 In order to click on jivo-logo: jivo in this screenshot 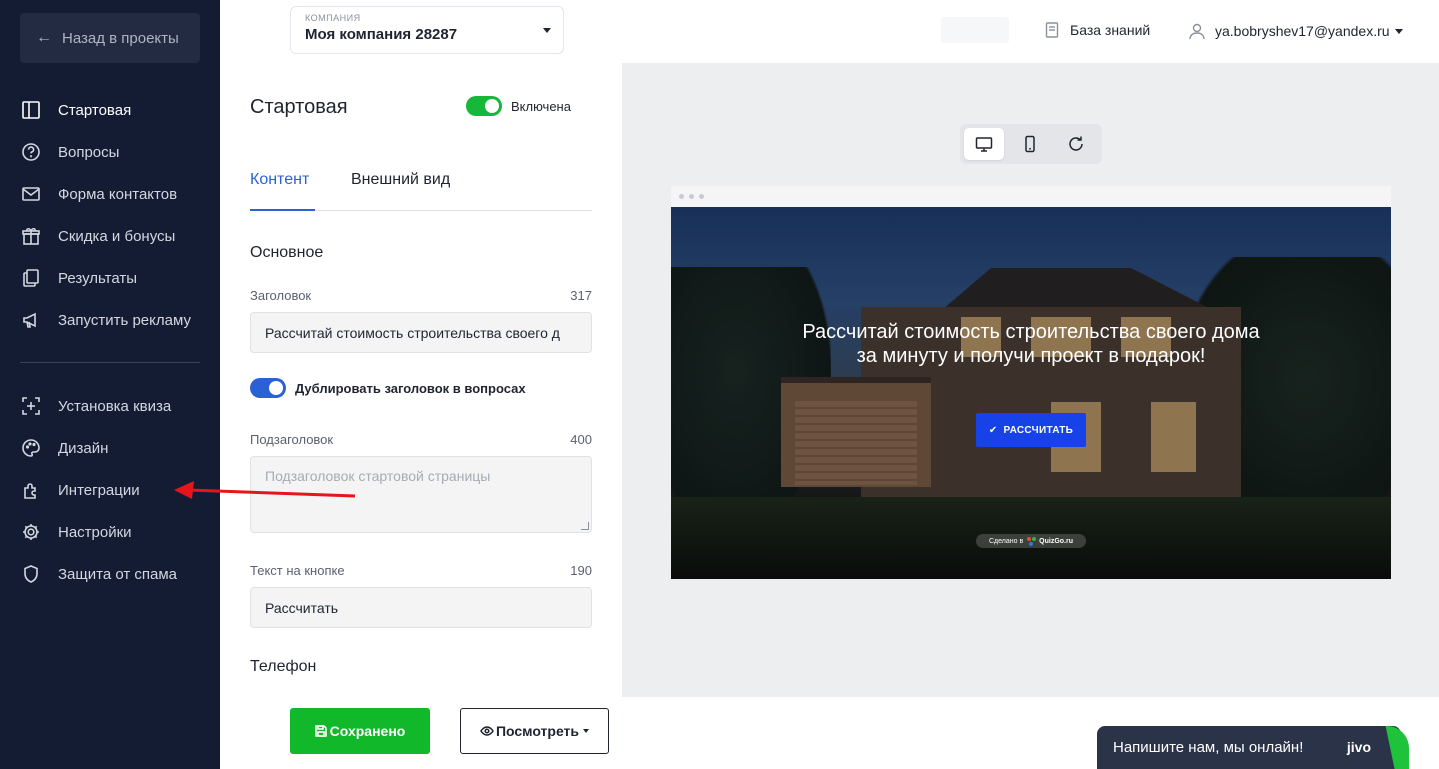, I will do `click(1358, 747)`.